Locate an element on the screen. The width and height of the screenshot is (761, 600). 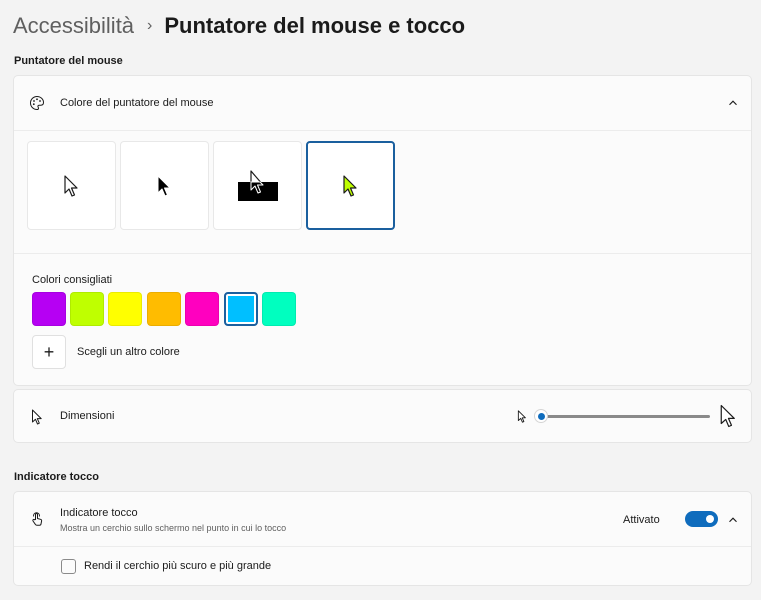
pointer-style-custom is located at coordinates (350, 185).